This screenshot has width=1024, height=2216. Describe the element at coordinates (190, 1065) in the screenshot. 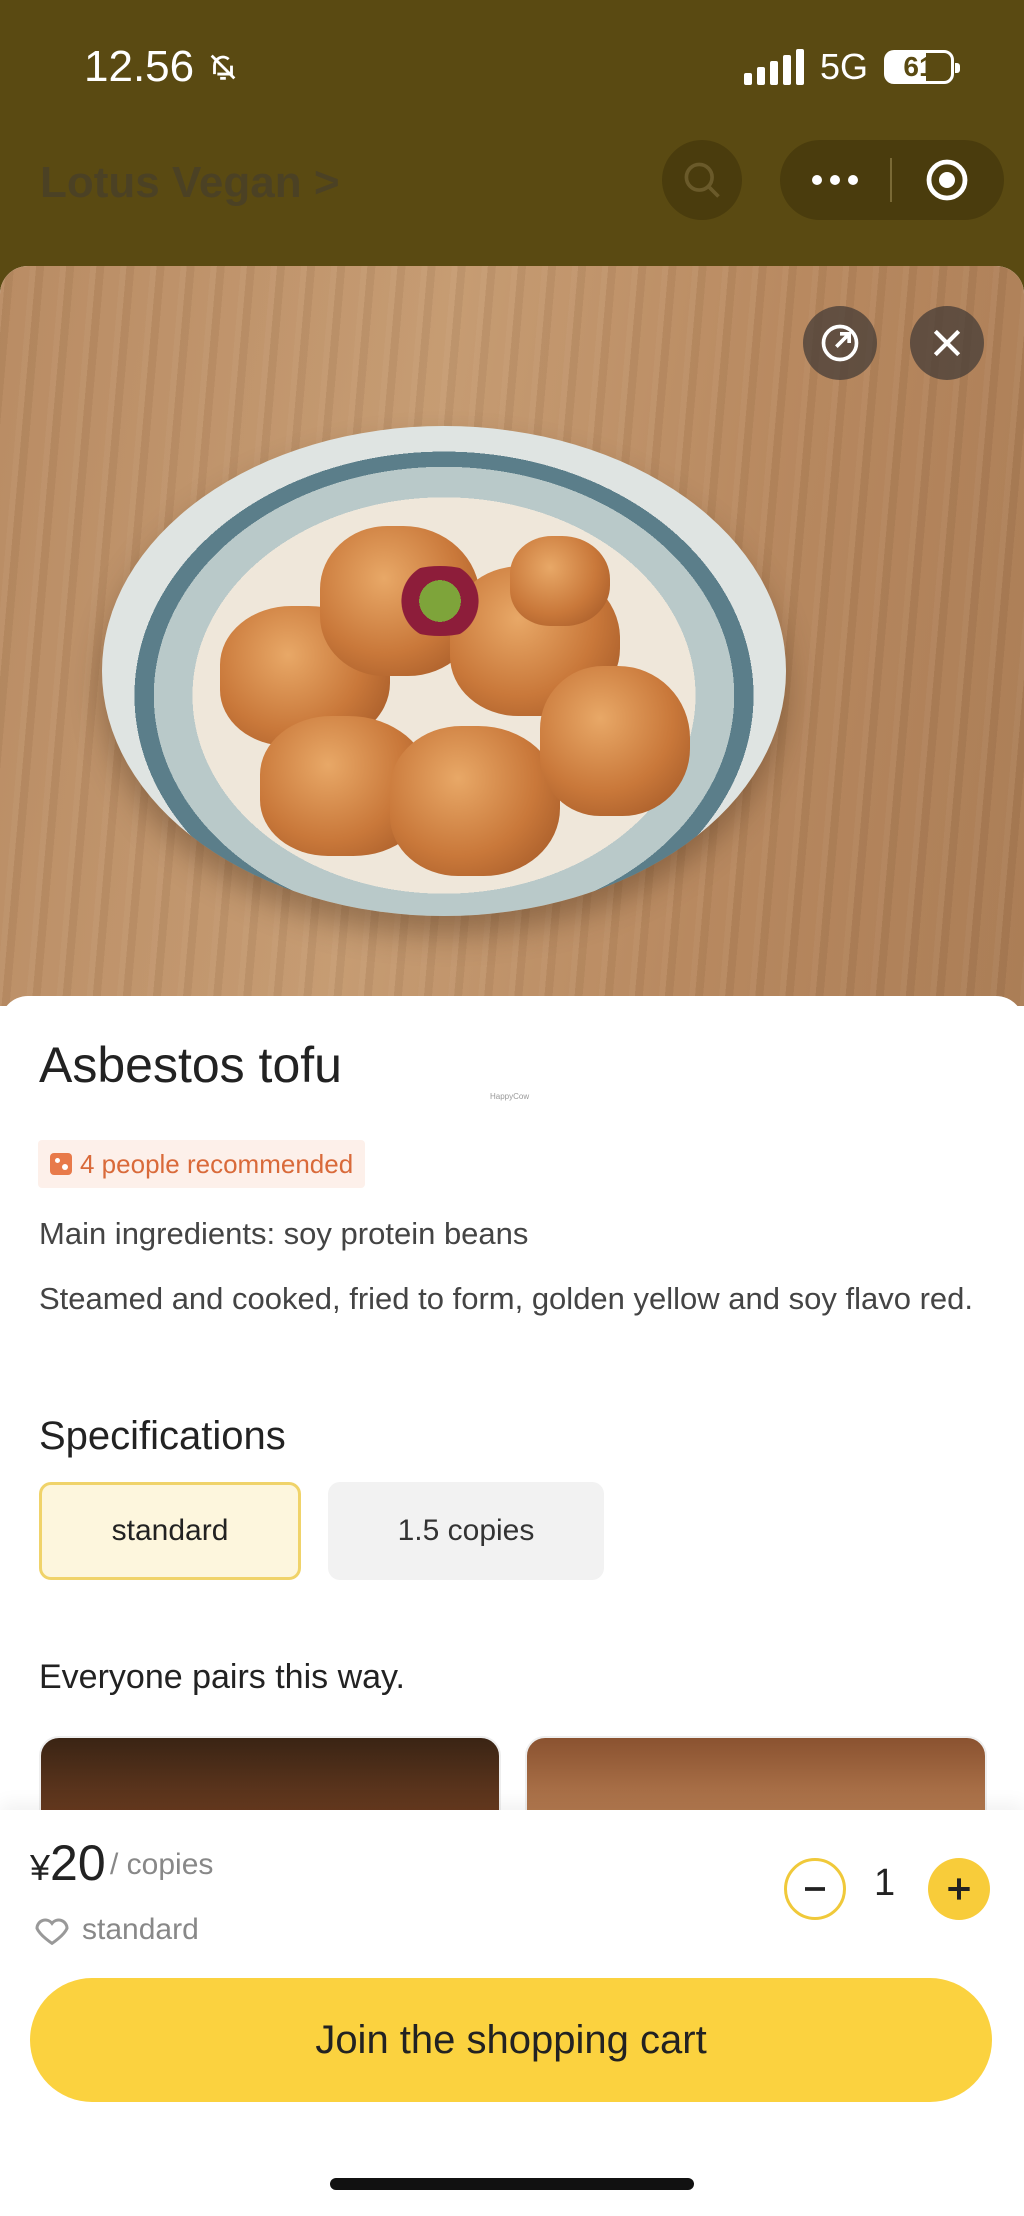

I see `dish-name: Asbestos tofu` at that location.